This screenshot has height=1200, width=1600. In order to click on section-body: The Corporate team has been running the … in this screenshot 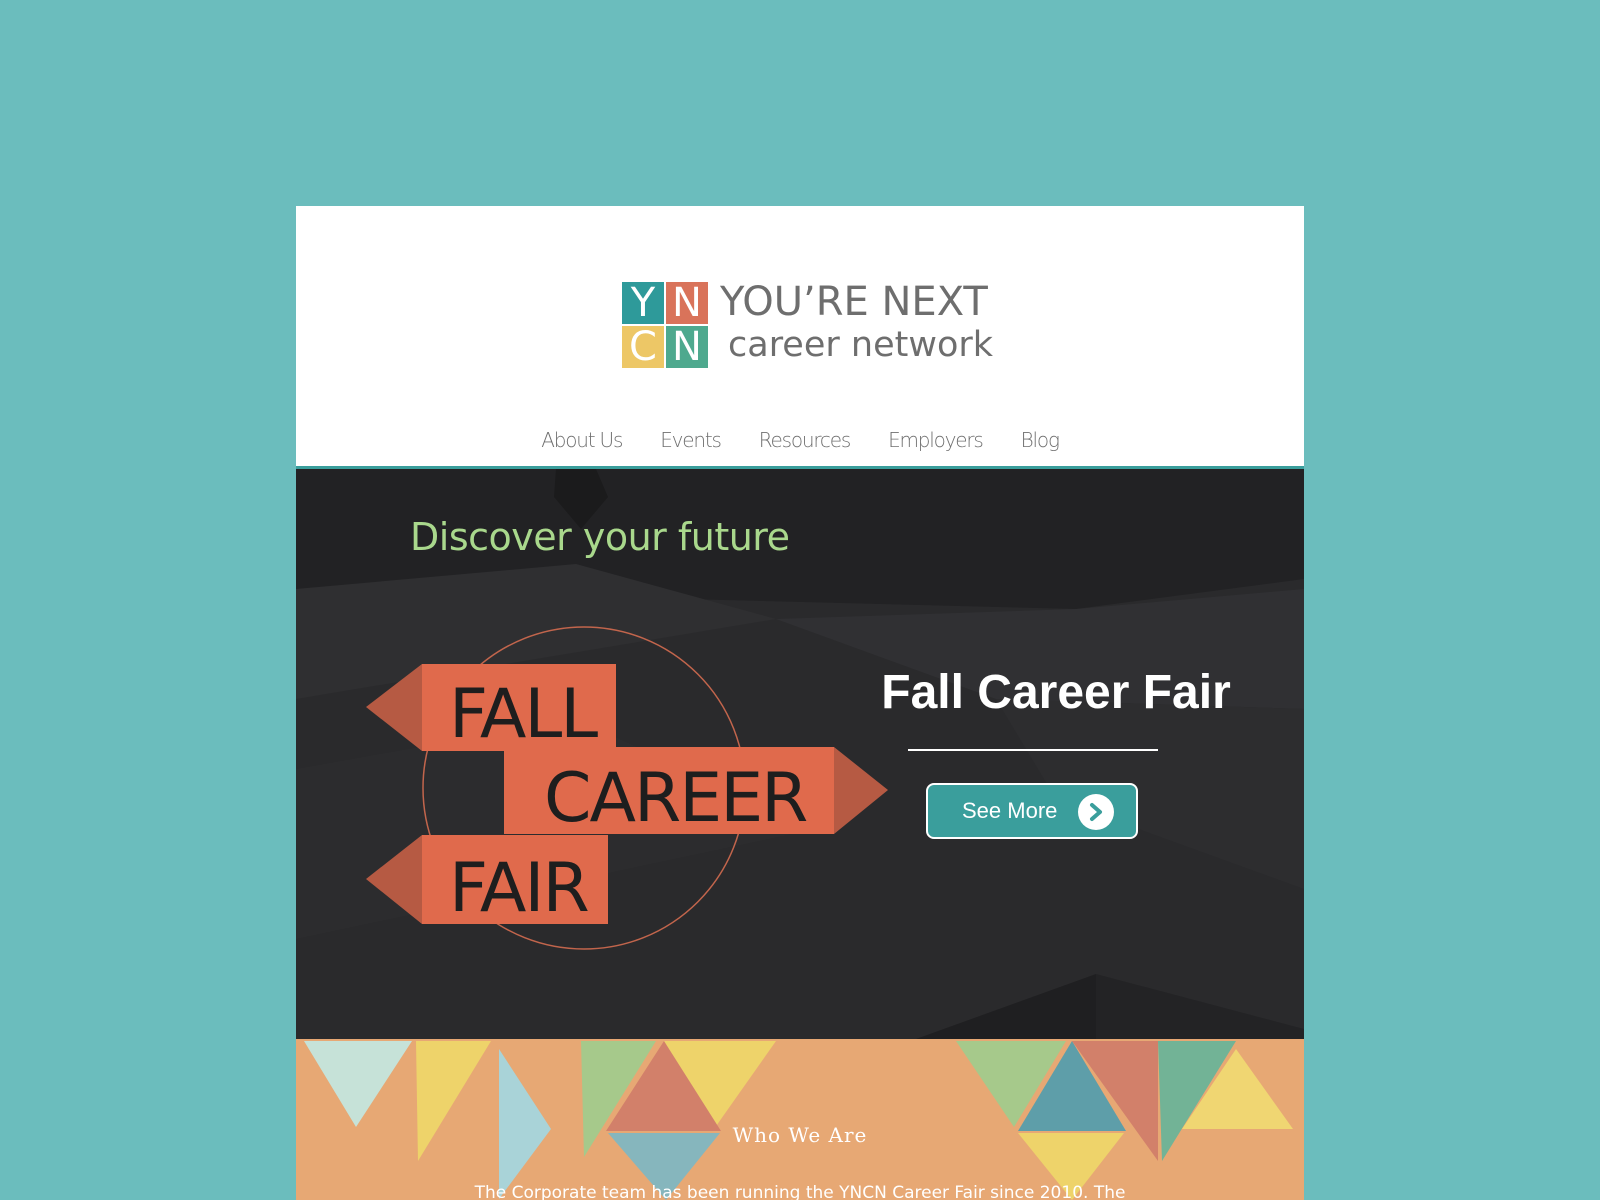, I will do `click(800, 1191)`.